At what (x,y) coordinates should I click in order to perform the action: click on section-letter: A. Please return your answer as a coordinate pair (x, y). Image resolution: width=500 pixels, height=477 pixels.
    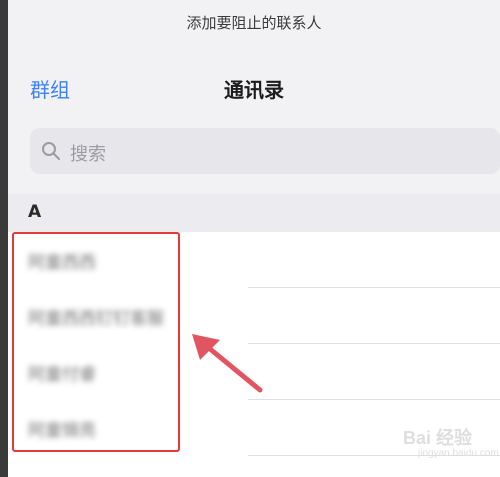
    Looking at the image, I should click on (35, 212).